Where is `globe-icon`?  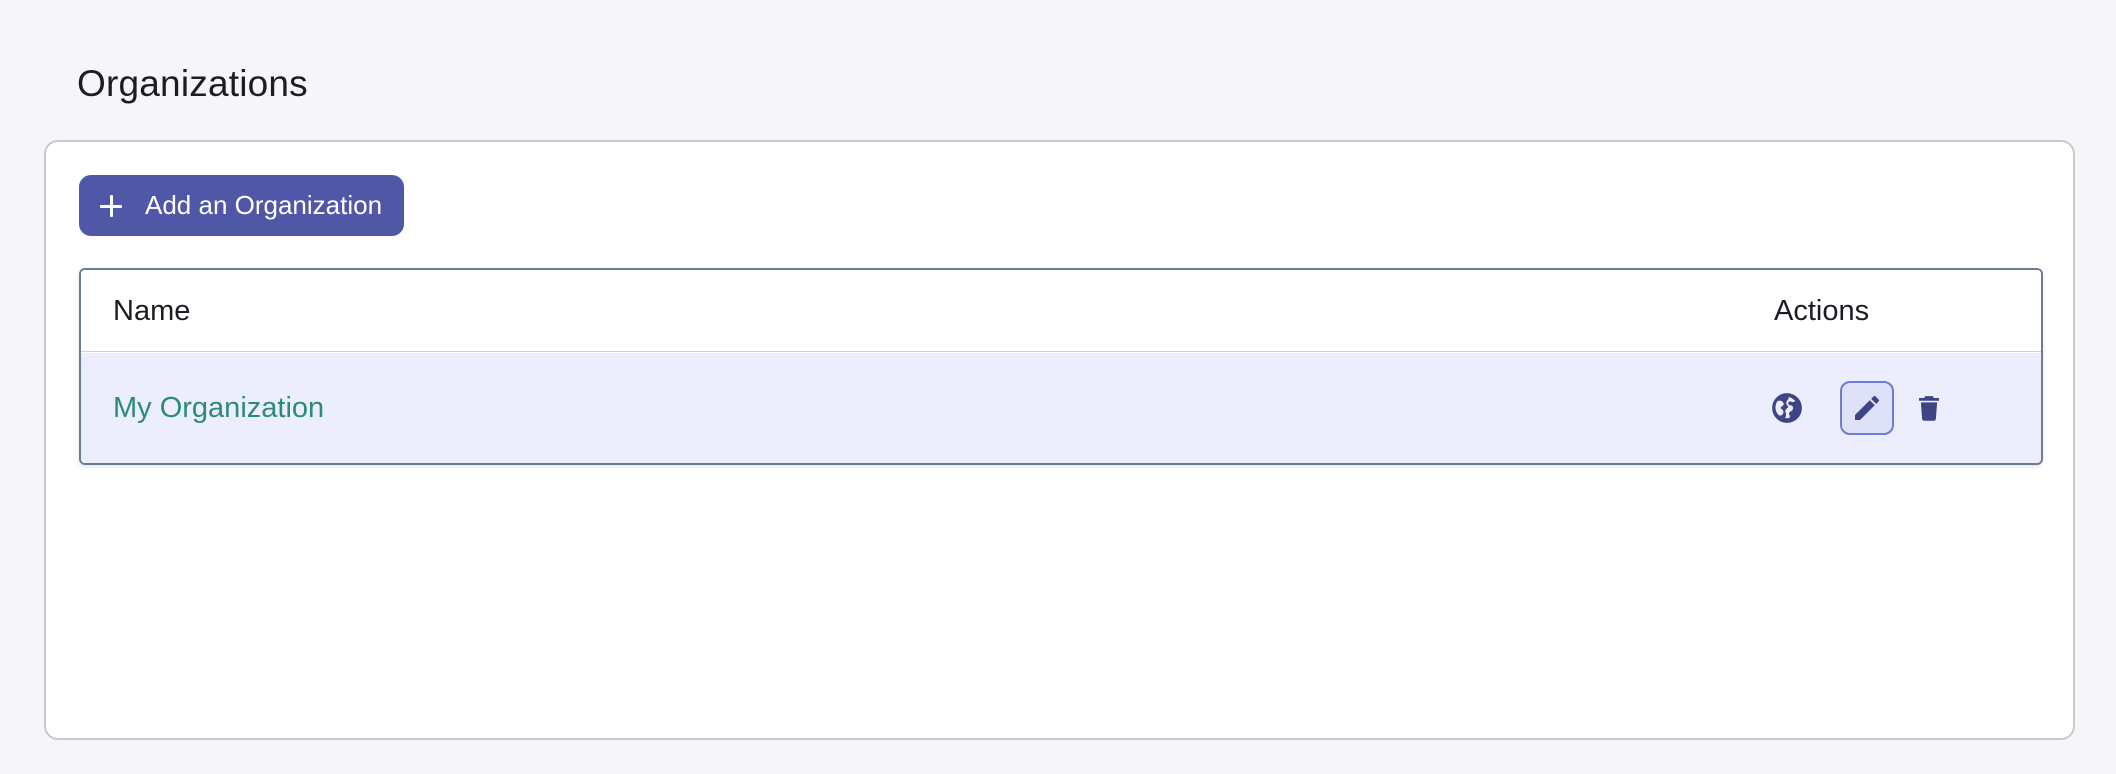 globe-icon is located at coordinates (1787, 408).